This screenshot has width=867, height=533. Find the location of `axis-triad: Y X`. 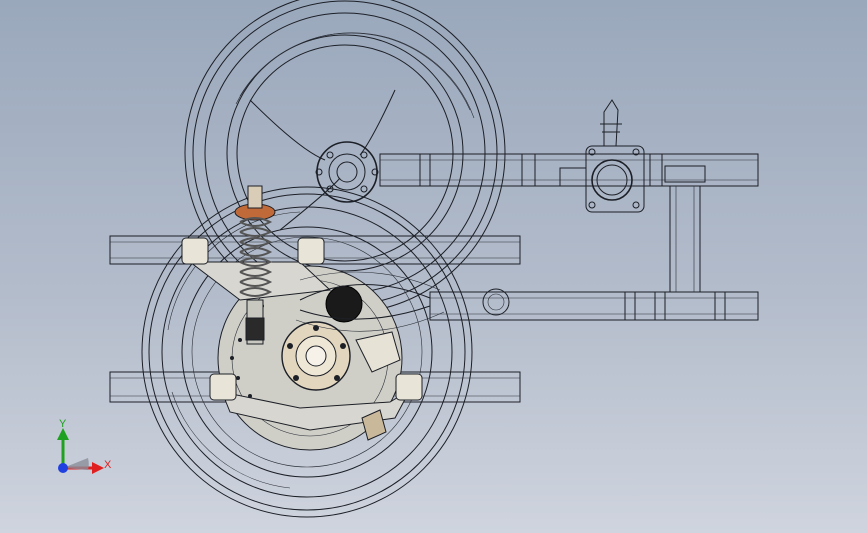

axis-triad: Y X is located at coordinates (84, 446).